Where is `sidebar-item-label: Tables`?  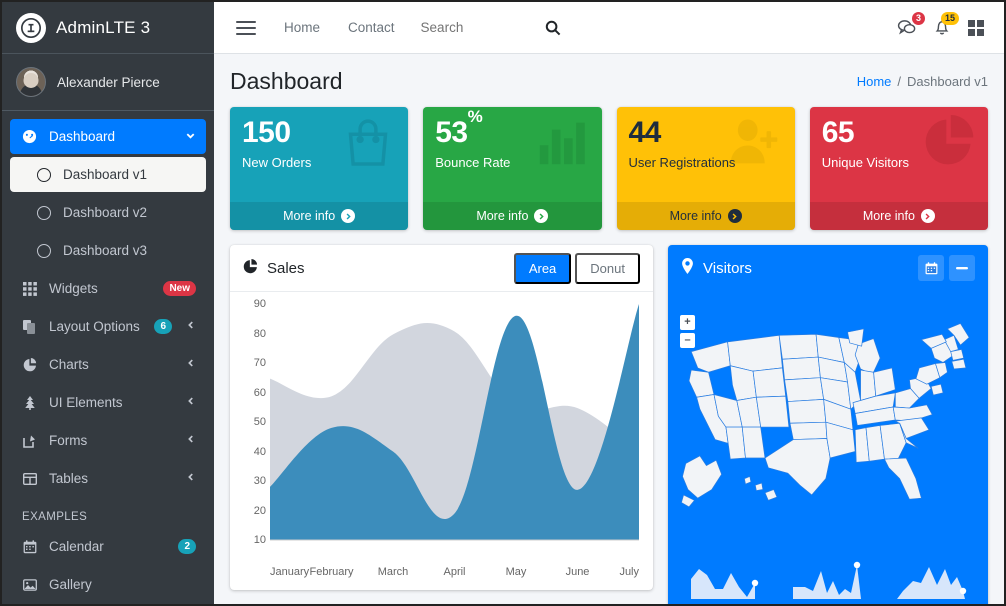 sidebar-item-label: Tables is located at coordinates (69, 478).